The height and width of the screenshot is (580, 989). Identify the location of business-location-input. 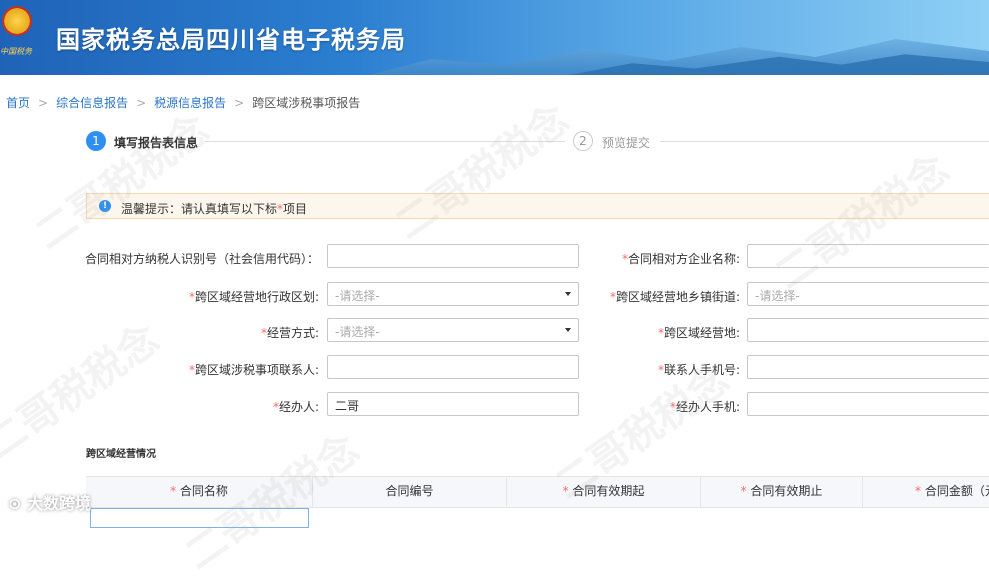
(868, 330).